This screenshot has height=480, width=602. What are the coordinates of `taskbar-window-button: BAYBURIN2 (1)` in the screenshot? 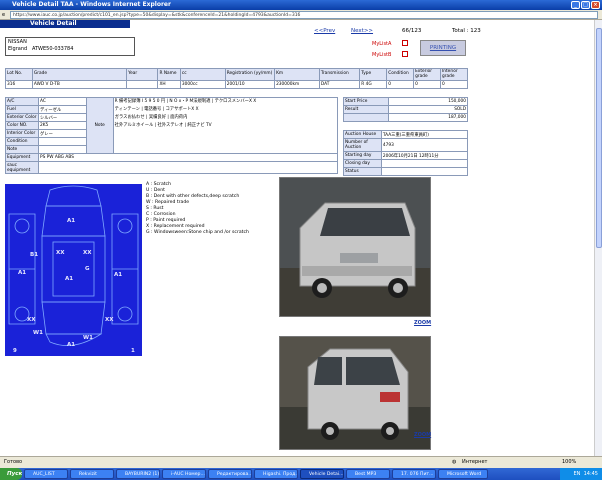 It's located at (138, 474).